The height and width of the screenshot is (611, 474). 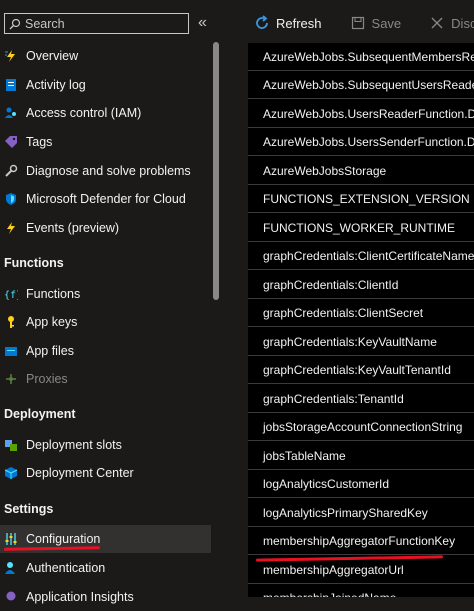 What do you see at coordinates (333, 399) in the screenshot?
I see `setting-name: graphCredentials:TenantId` at bounding box center [333, 399].